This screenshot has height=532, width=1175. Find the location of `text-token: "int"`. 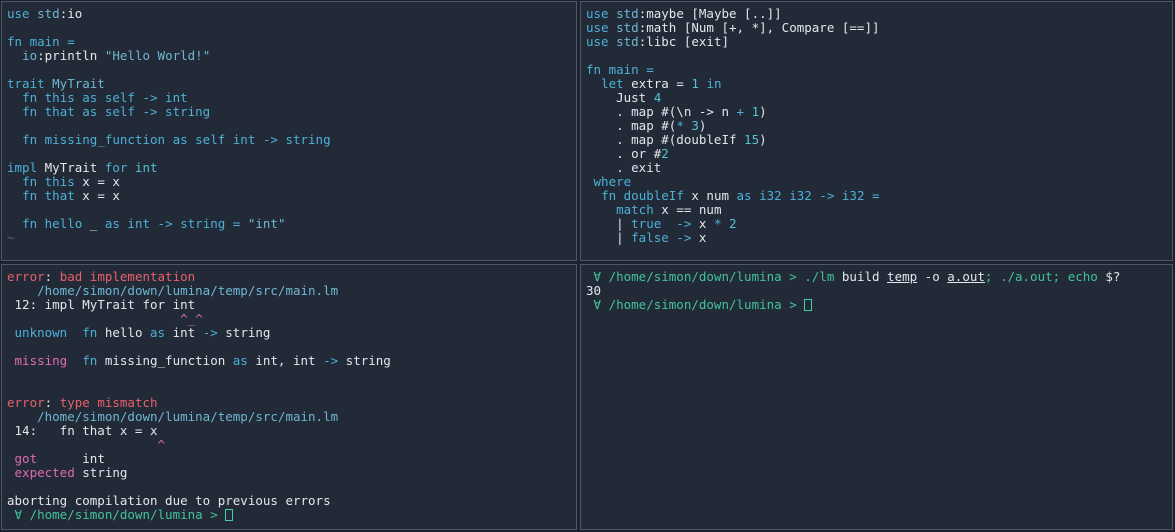

text-token: "int" is located at coordinates (266, 223).